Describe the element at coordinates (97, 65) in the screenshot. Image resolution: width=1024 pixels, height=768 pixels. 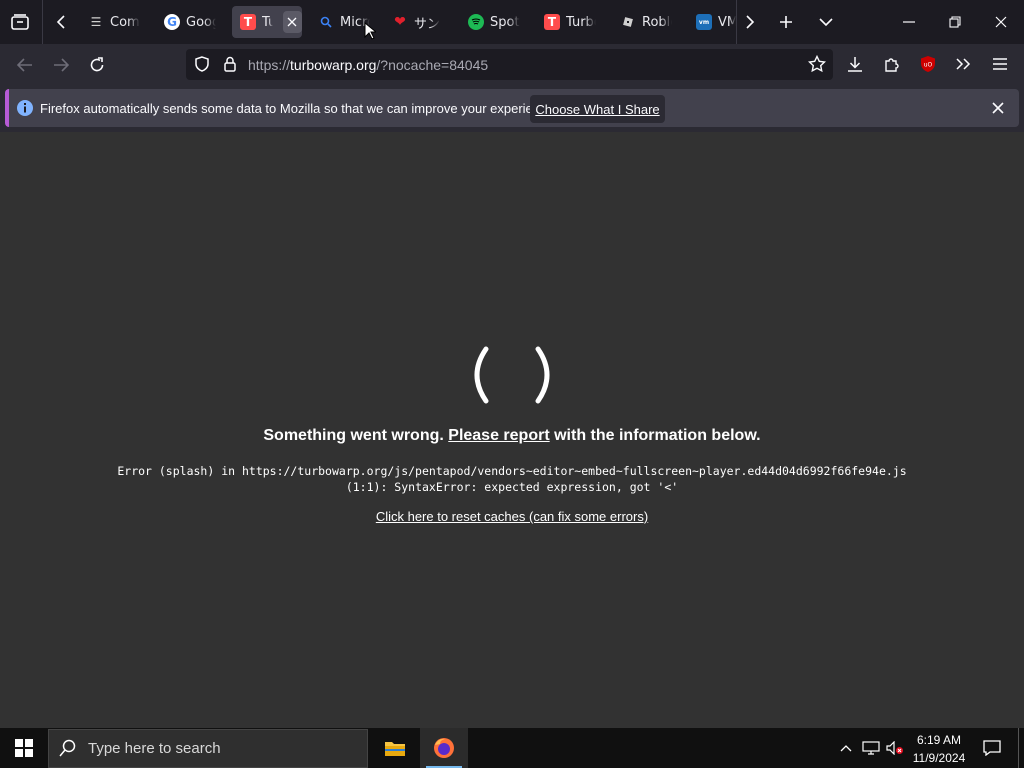
I see `reload-icon` at that location.